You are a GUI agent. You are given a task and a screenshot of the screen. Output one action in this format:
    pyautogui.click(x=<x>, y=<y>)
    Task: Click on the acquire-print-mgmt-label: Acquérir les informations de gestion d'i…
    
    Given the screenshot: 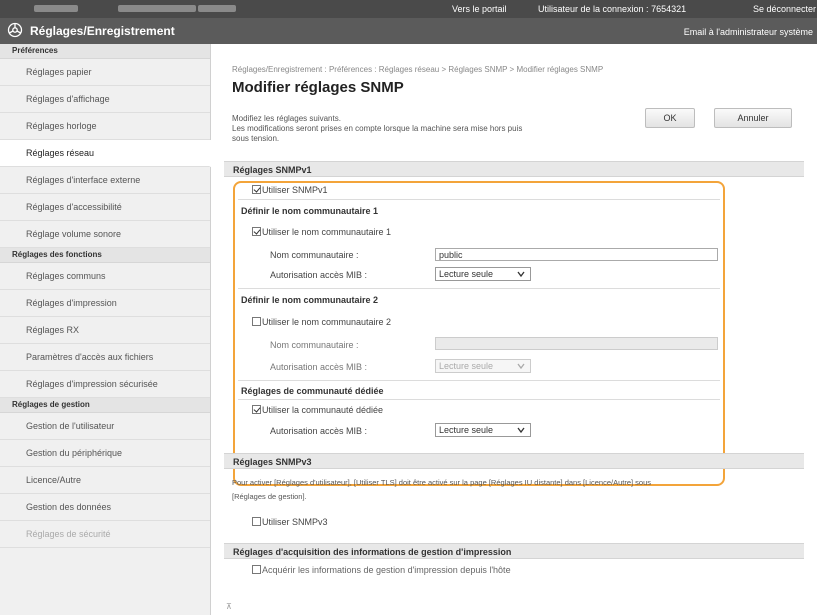 What is the action you would take?
    pyautogui.click(x=386, y=570)
    